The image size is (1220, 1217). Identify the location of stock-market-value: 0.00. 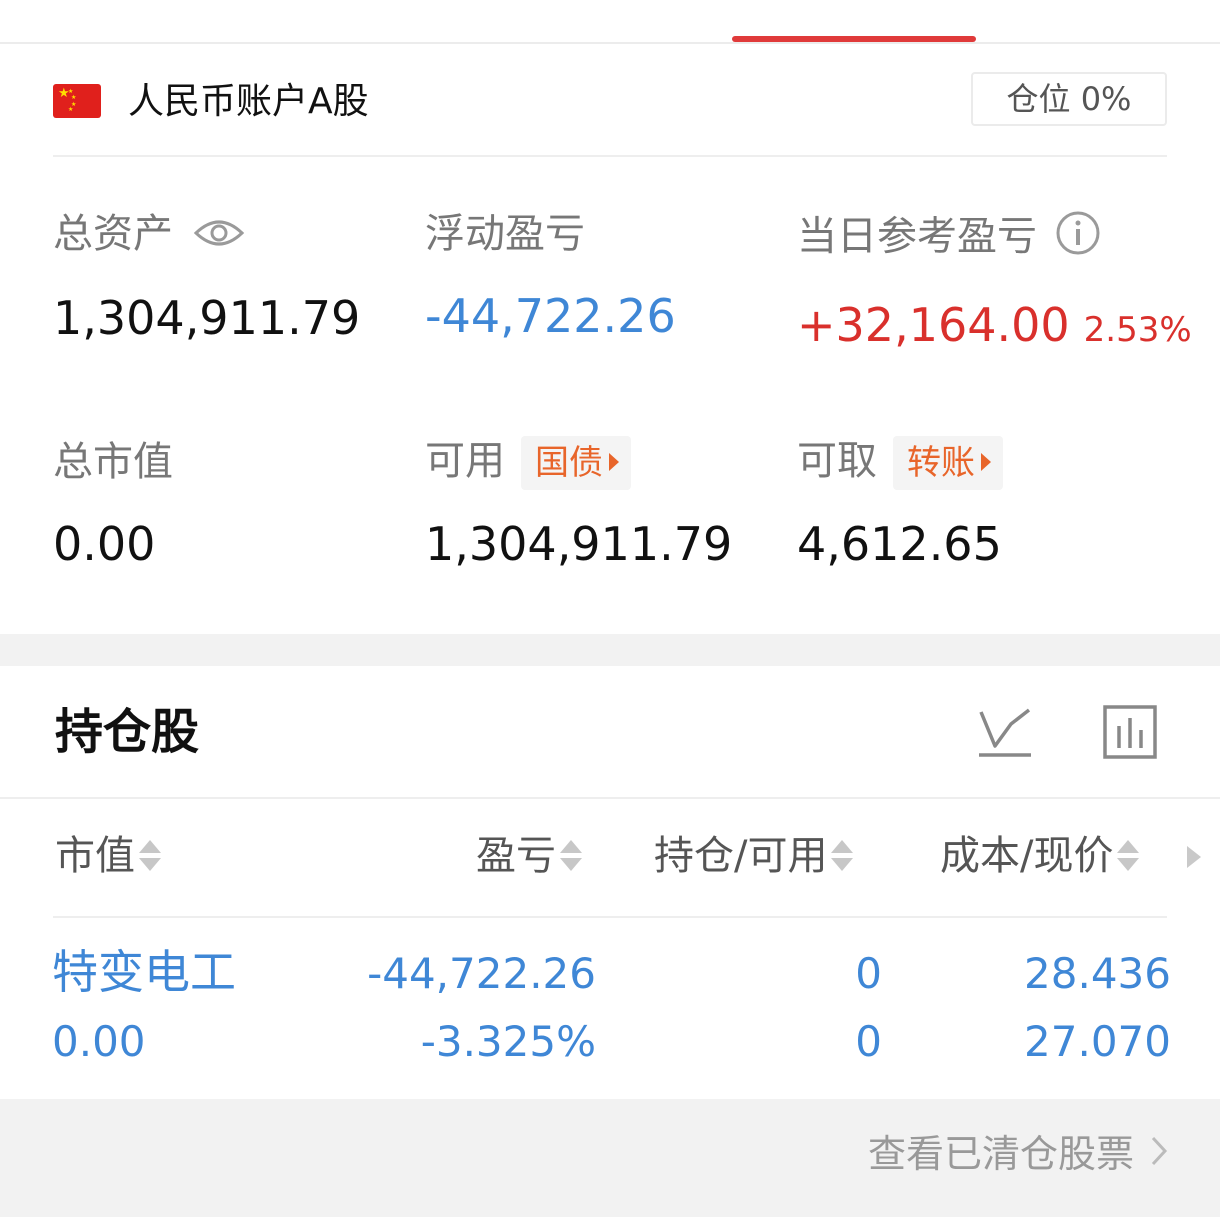
(99, 1041).